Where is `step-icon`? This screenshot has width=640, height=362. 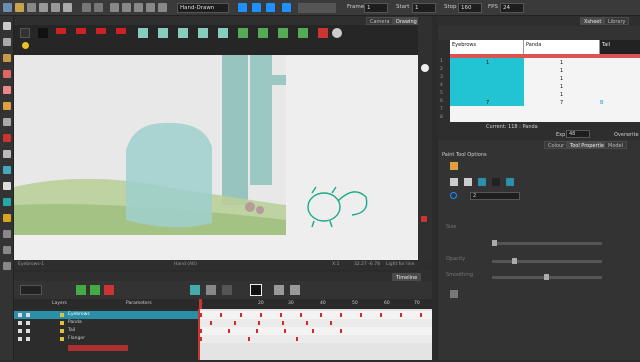 step-icon is located at coordinates (270, 7).